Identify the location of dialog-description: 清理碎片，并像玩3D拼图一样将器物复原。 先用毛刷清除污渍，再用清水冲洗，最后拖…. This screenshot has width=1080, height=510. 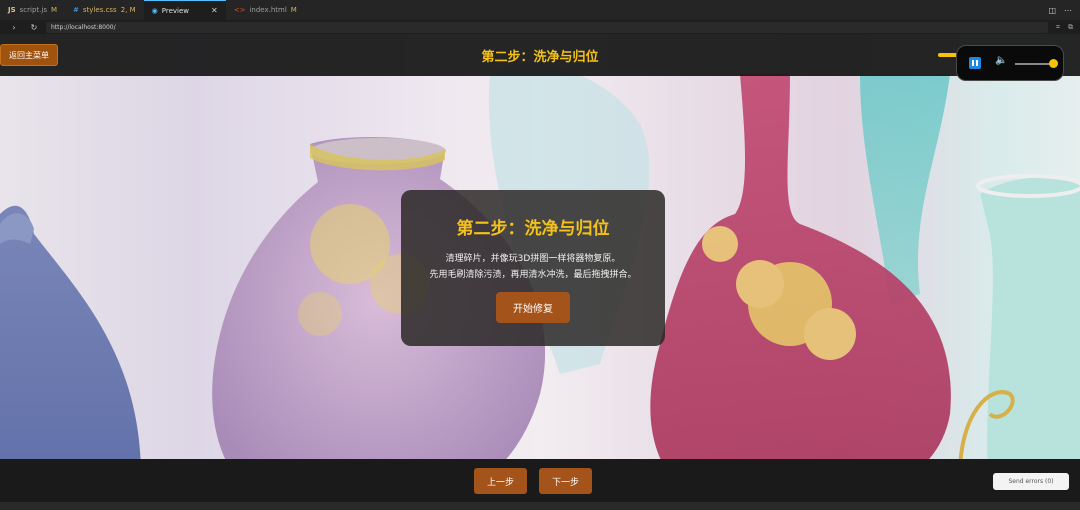
(533, 267).